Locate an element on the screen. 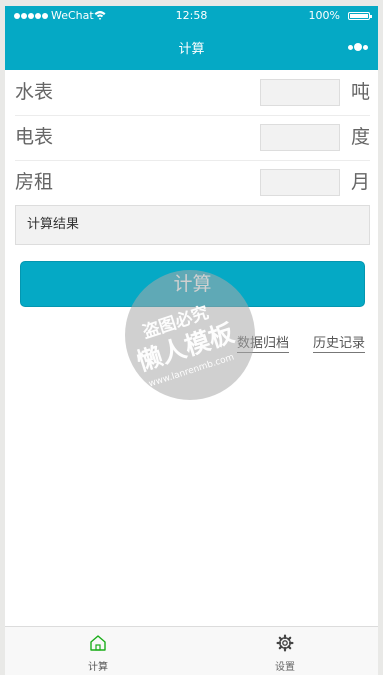 The height and width of the screenshot is (675, 383). water-meter-row: 水表 吨 is located at coordinates (192, 93).